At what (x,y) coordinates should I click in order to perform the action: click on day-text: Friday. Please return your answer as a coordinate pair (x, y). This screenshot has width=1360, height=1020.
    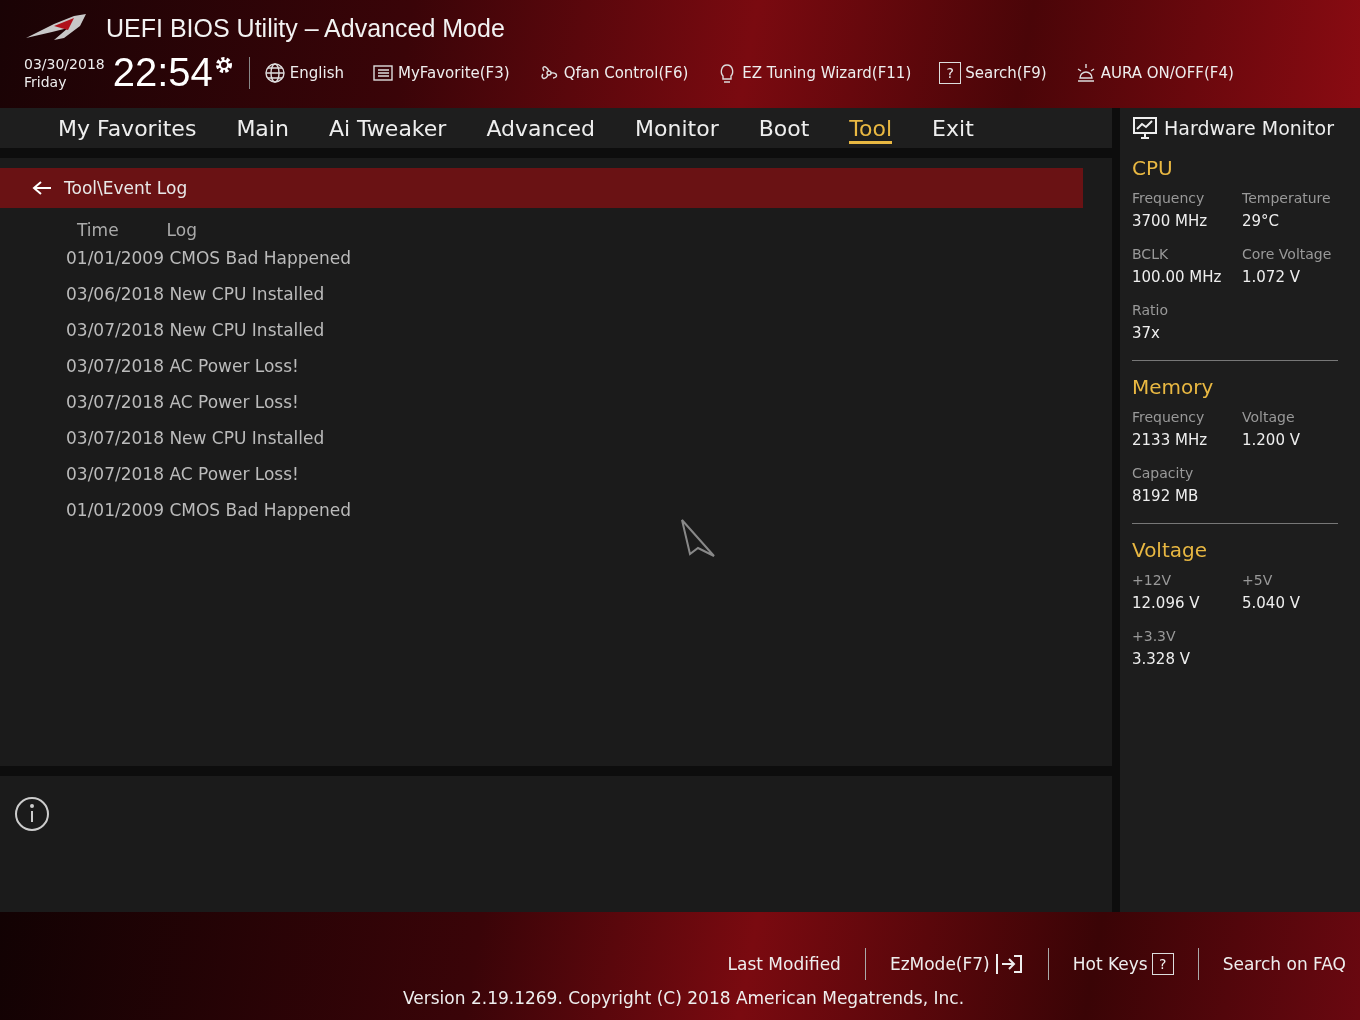
    Looking at the image, I should click on (46, 81).